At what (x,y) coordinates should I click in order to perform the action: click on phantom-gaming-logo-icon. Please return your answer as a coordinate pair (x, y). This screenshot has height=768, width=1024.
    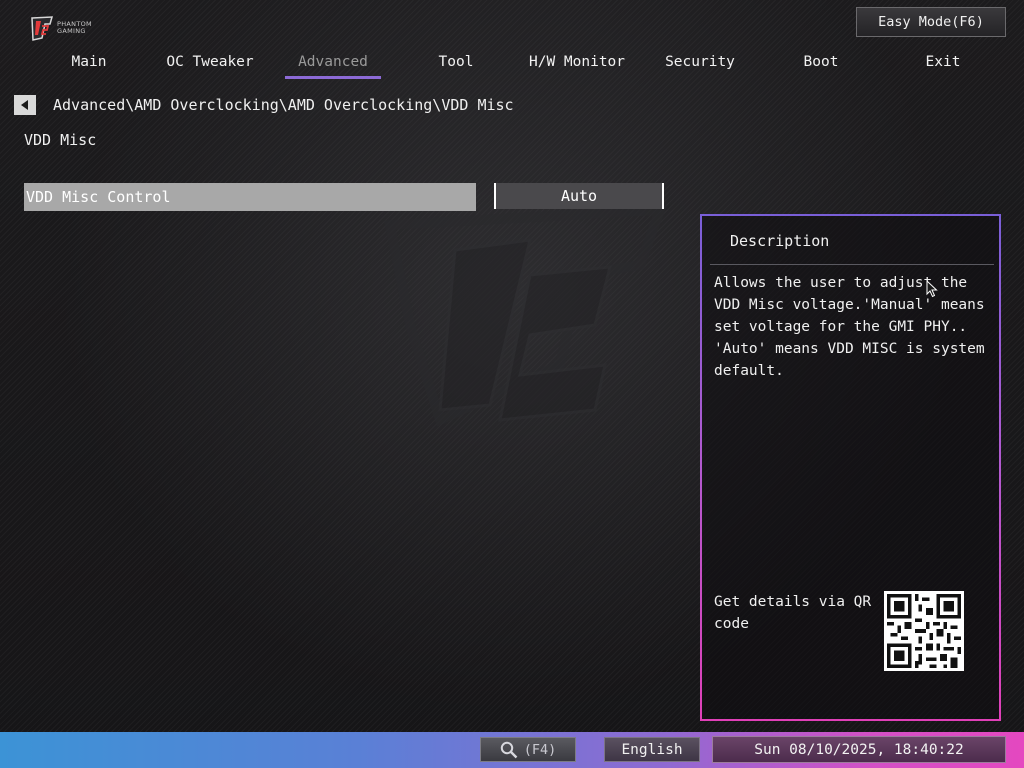
    Looking at the image, I should click on (42, 28).